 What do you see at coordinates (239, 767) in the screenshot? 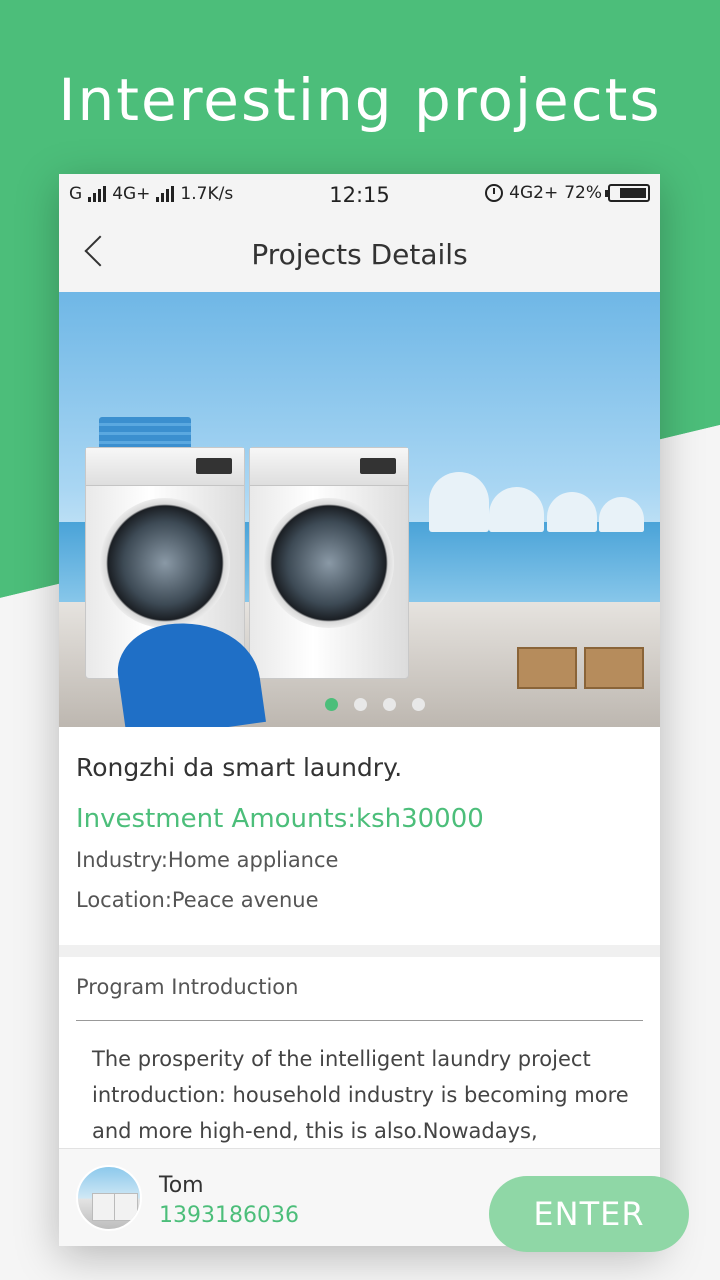
I see `project-name: Rongzhi da smart laundry.` at bounding box center [239, 767].